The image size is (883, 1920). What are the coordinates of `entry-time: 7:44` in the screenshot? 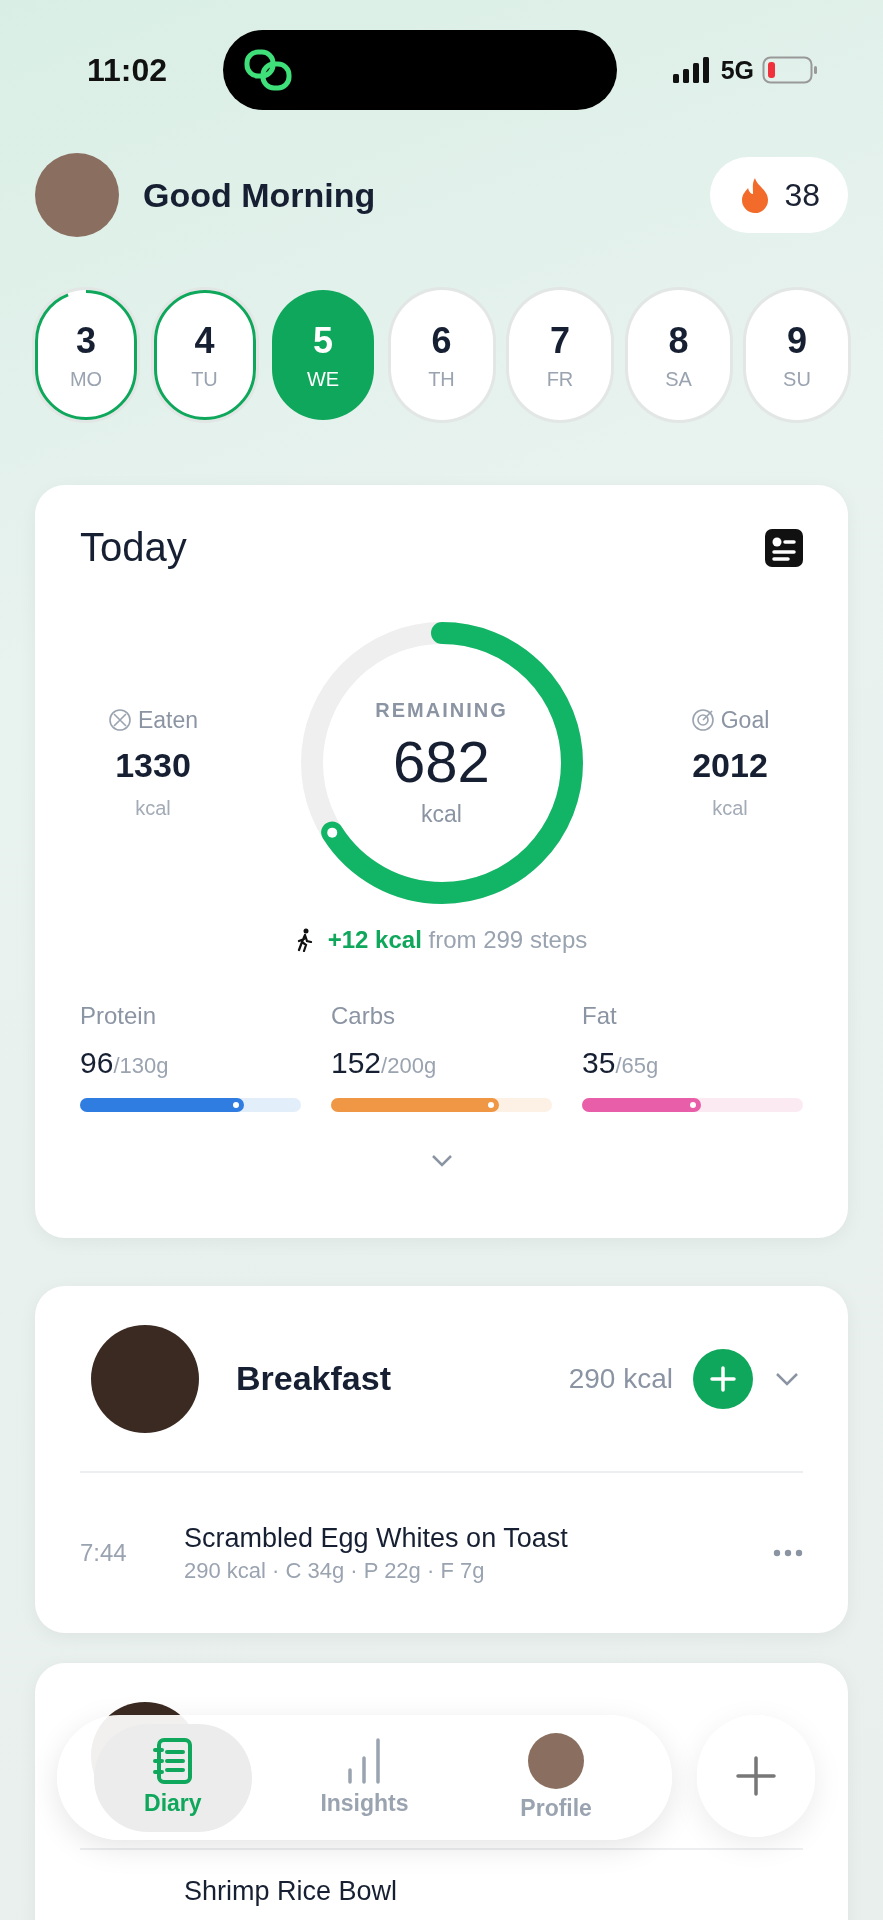 It's located at (104, 1553).